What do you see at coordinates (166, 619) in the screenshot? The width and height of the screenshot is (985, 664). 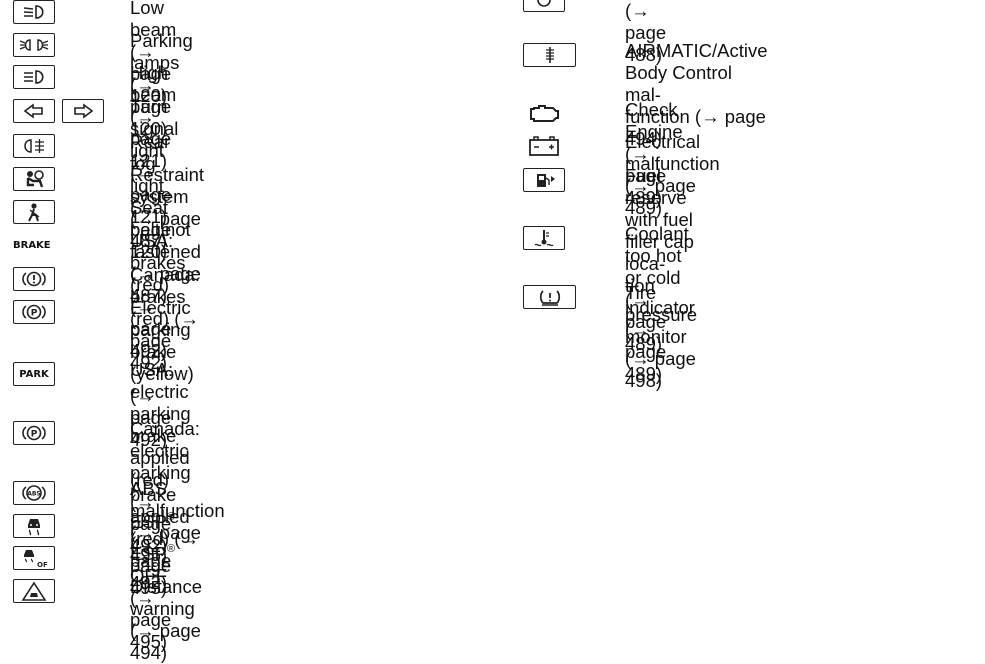 I see `item-label: Distance warning (→ page 494)` at bounding box center [166, 619].